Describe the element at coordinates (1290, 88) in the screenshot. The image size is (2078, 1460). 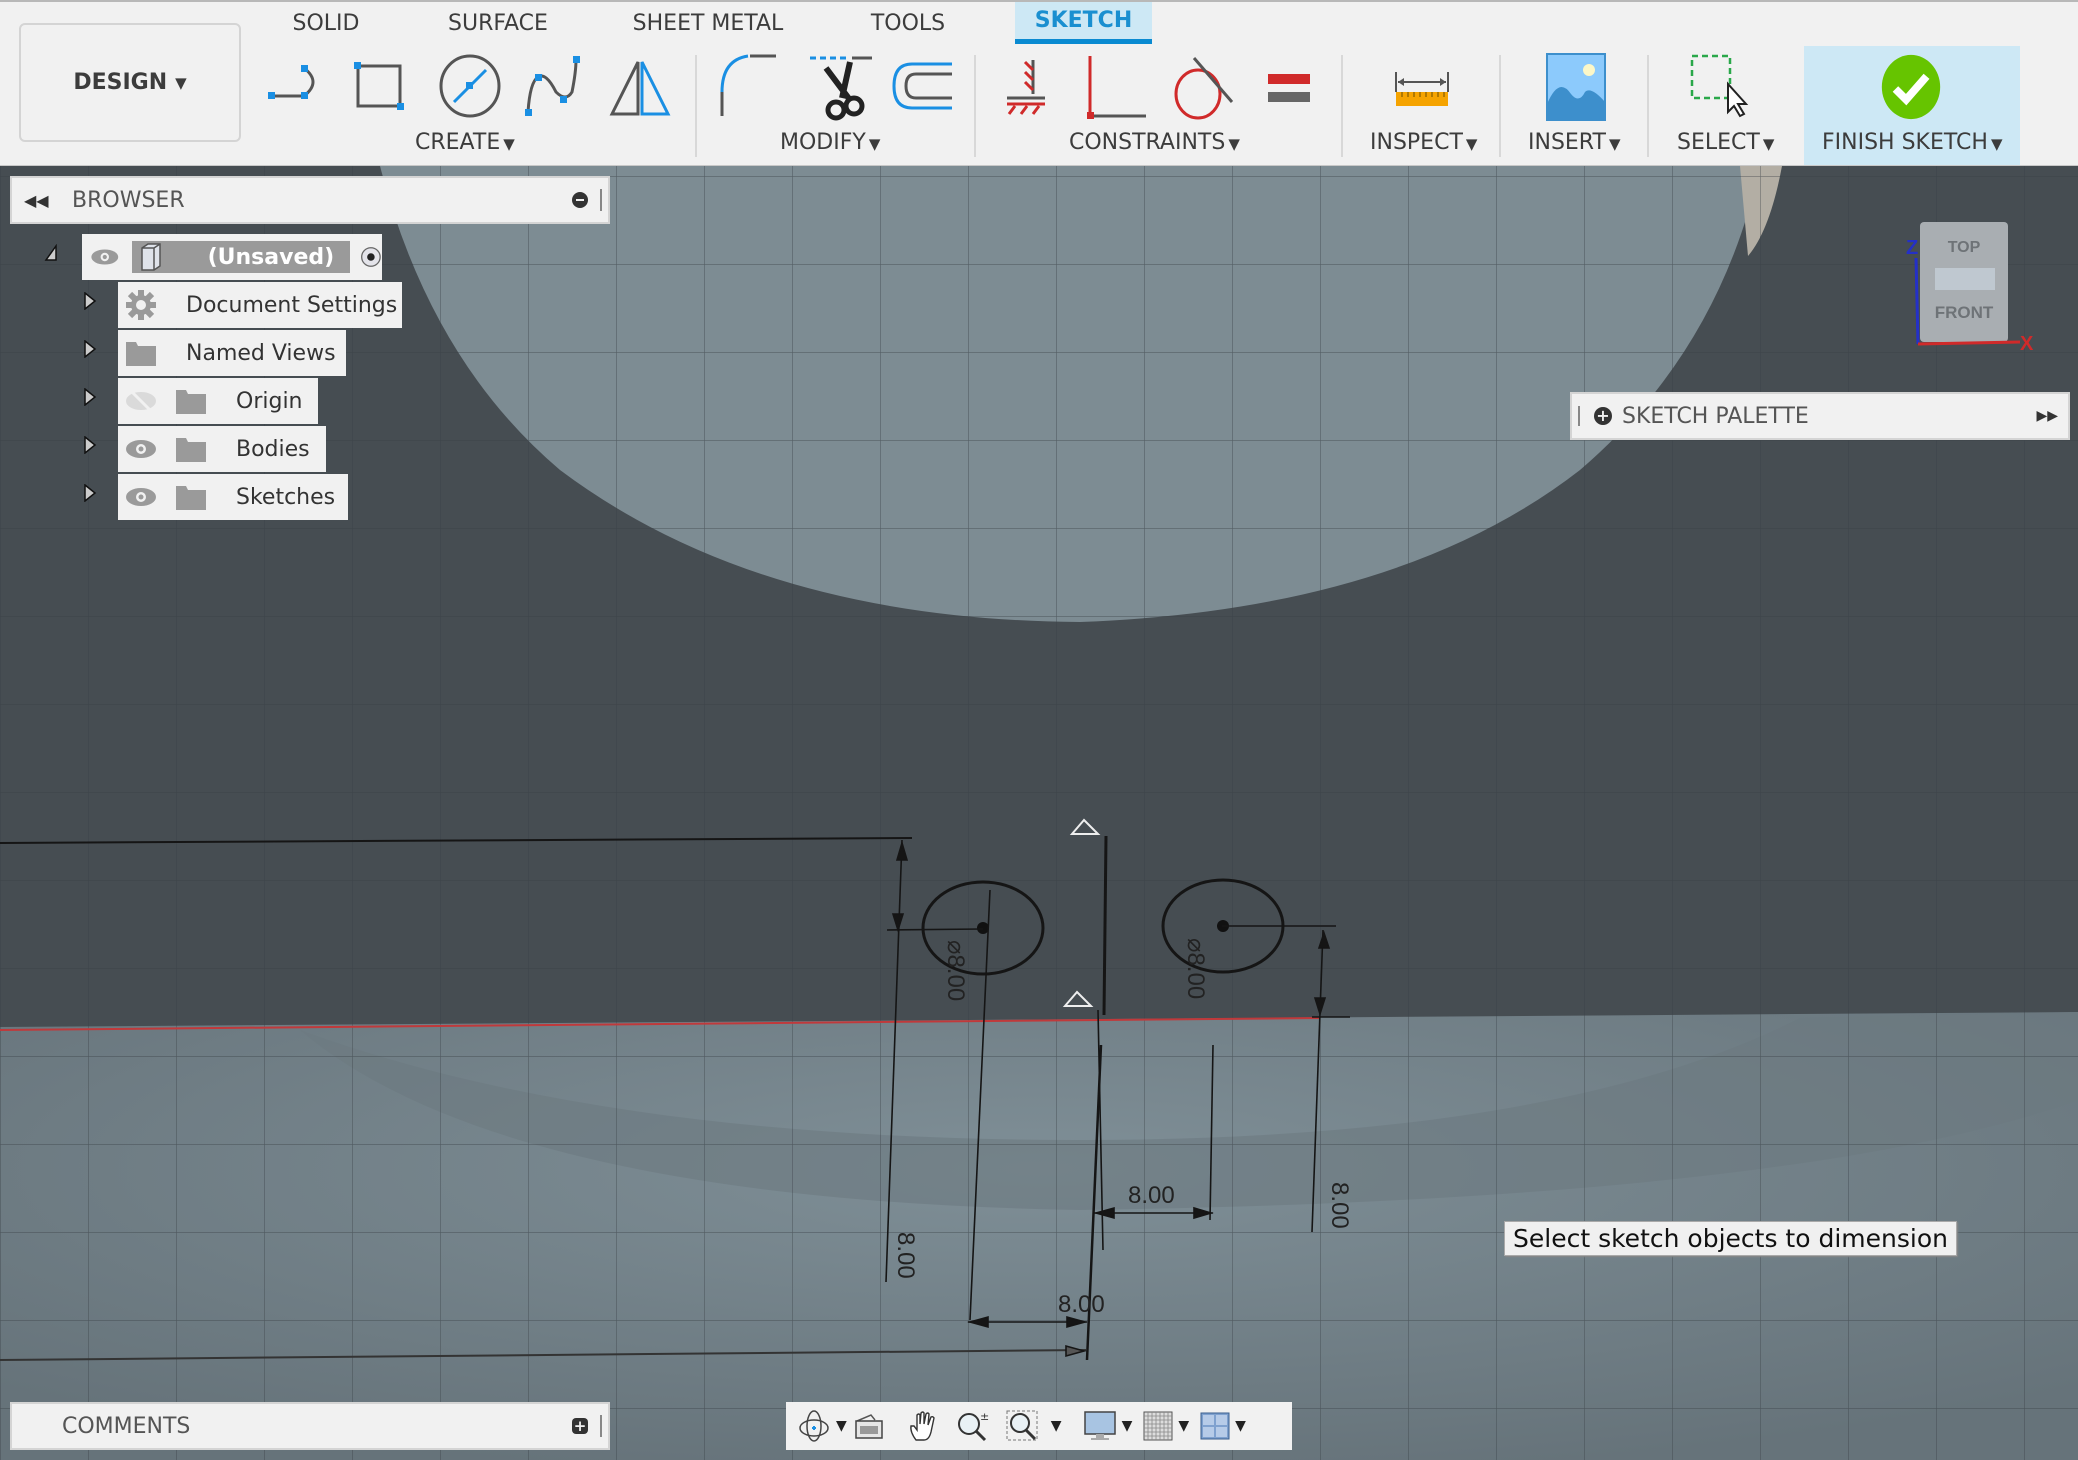
I see `equal-constraint-tool` at that location.